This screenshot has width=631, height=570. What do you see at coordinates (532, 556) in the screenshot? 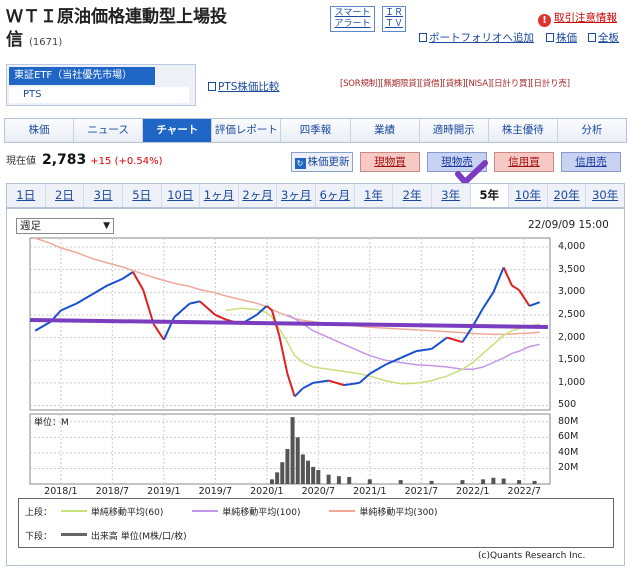
I see `copyright: (c)Quants Research Inc.` at bounding box center [532, 556].